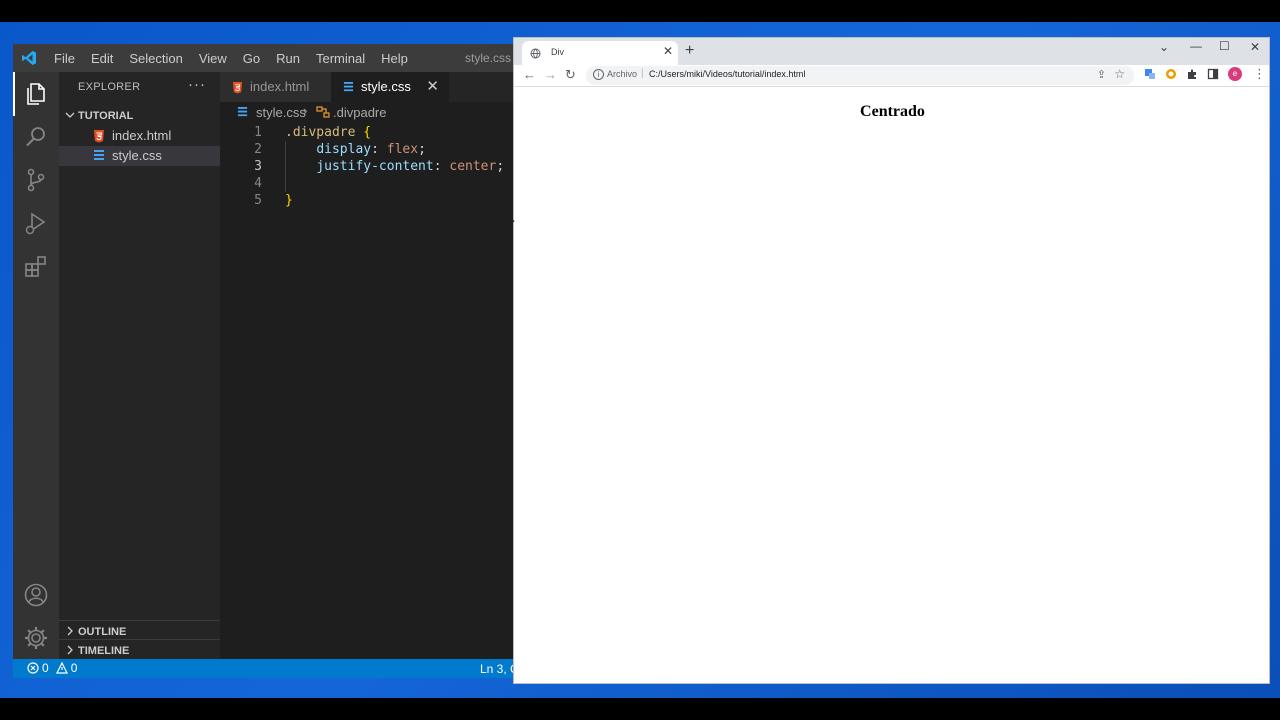 The image size is (1280, 720). Describe the element at coordinates (487, 58) in the screenshot. I see `window-title: style.css` at that location.